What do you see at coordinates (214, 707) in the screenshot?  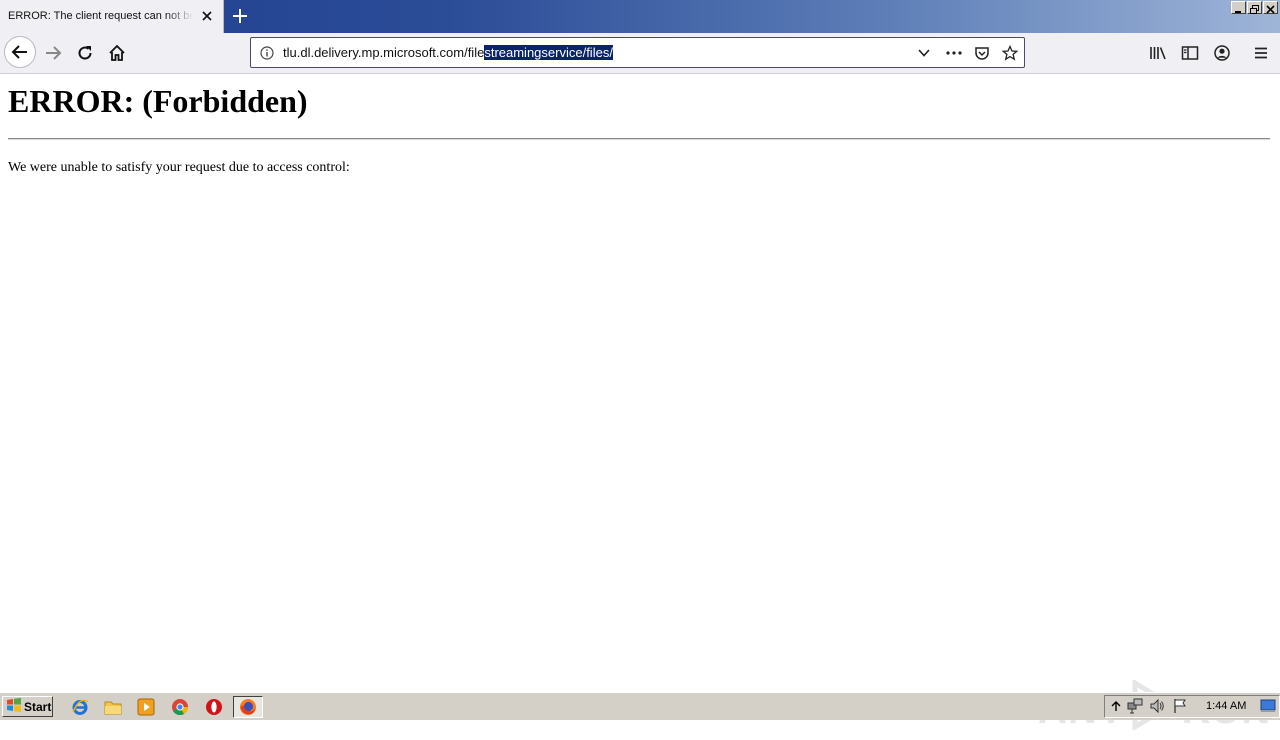 I see `opera-icon` at bounding box center [214, 707].